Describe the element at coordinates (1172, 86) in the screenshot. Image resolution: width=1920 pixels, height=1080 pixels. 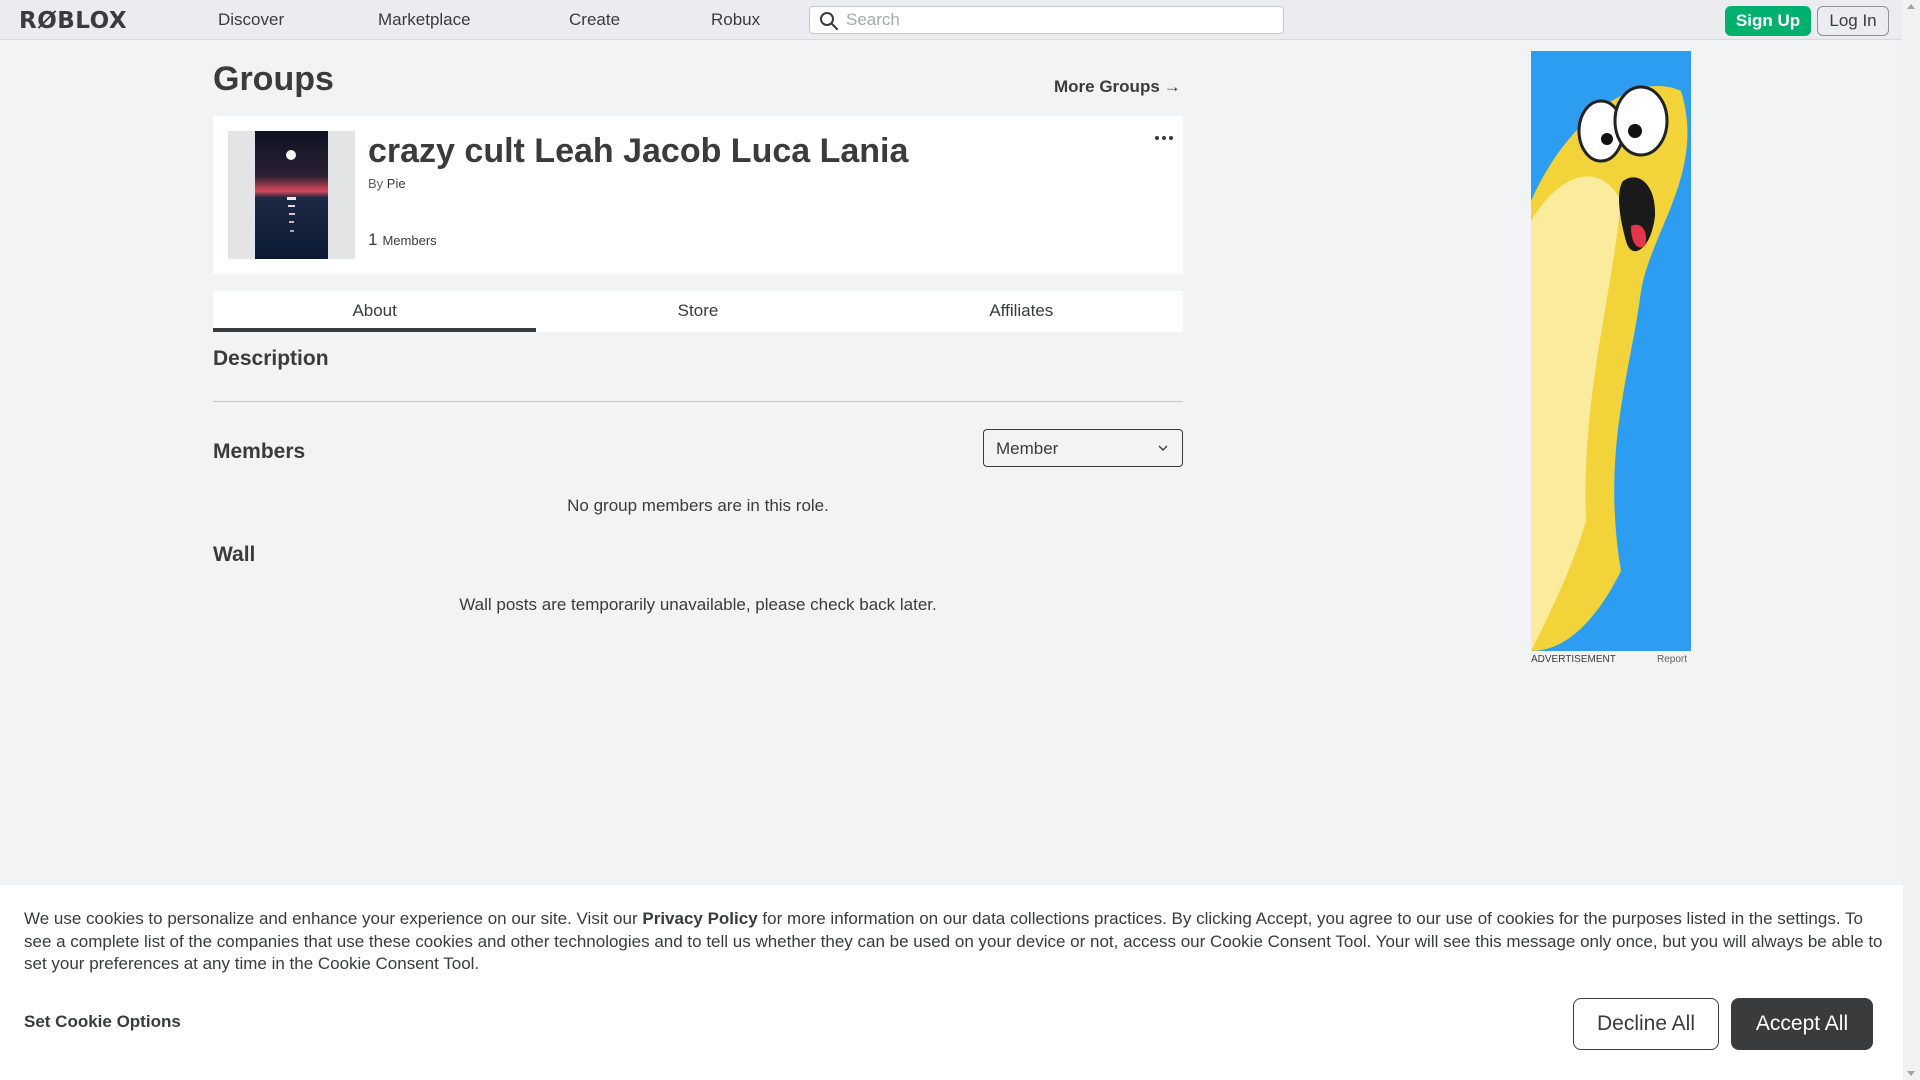
I see `arrow-right-icon: →` at that location.